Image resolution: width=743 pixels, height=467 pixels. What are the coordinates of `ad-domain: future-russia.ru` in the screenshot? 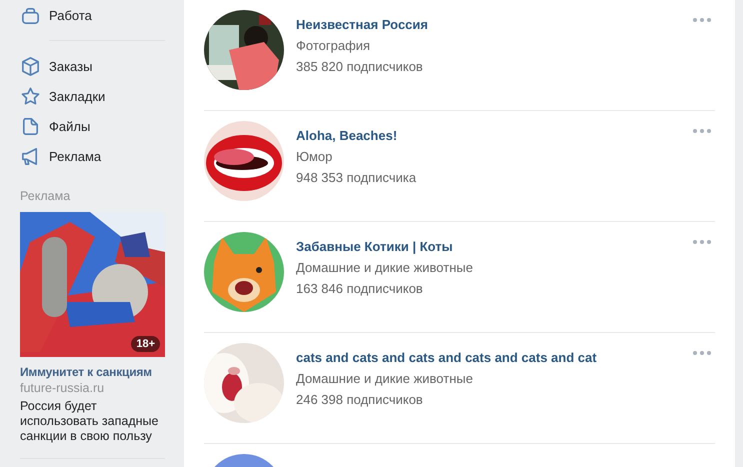 It's located at (63, 388).